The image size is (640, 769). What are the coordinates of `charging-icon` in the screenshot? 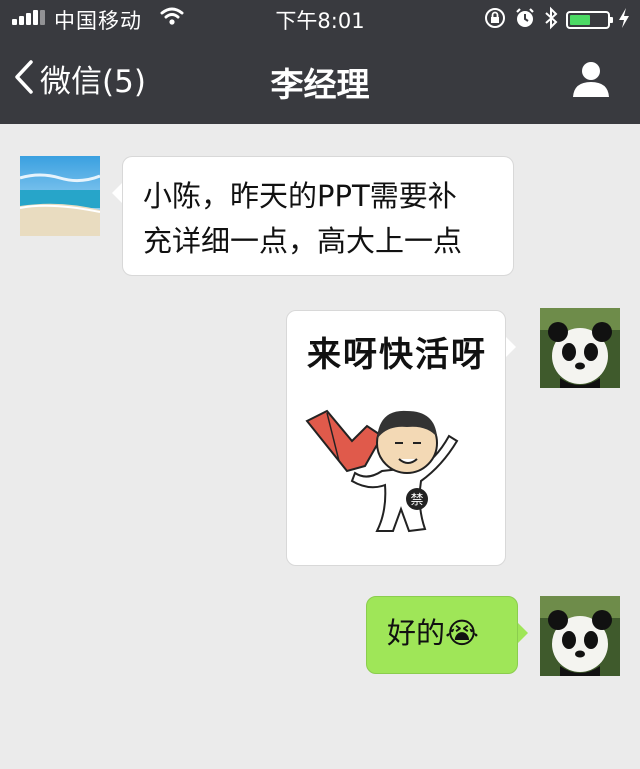 It's located at (624, 20).